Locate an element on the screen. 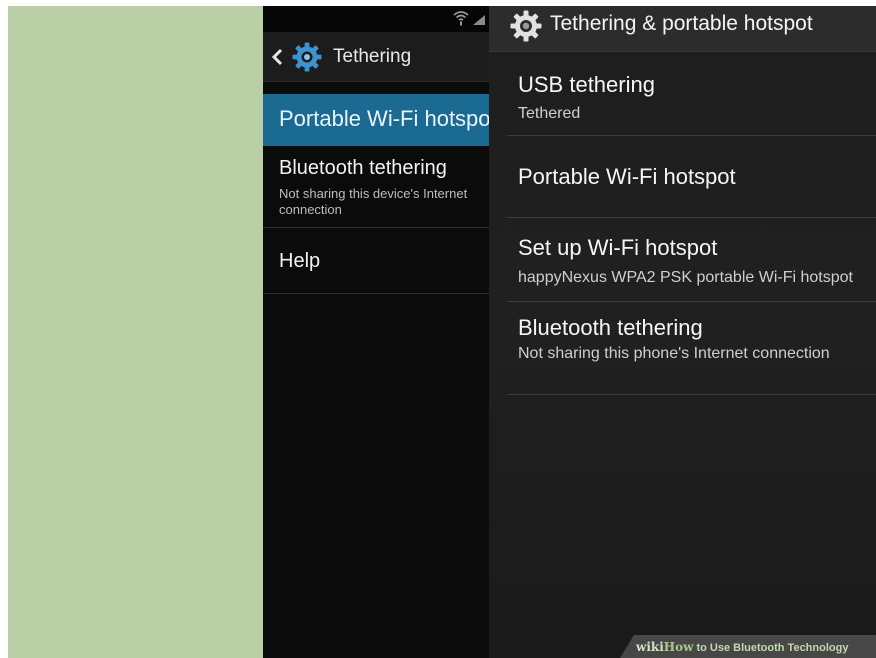 This screenshot has height=658, width=876. watermark-brand-how: How is located at coordinates (678, 647).